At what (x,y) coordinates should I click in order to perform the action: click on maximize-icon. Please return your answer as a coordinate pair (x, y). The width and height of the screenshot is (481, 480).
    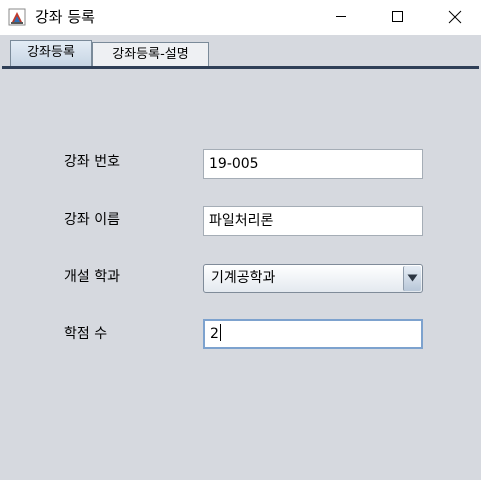
    Looking at the image, I should click on (397, 16).